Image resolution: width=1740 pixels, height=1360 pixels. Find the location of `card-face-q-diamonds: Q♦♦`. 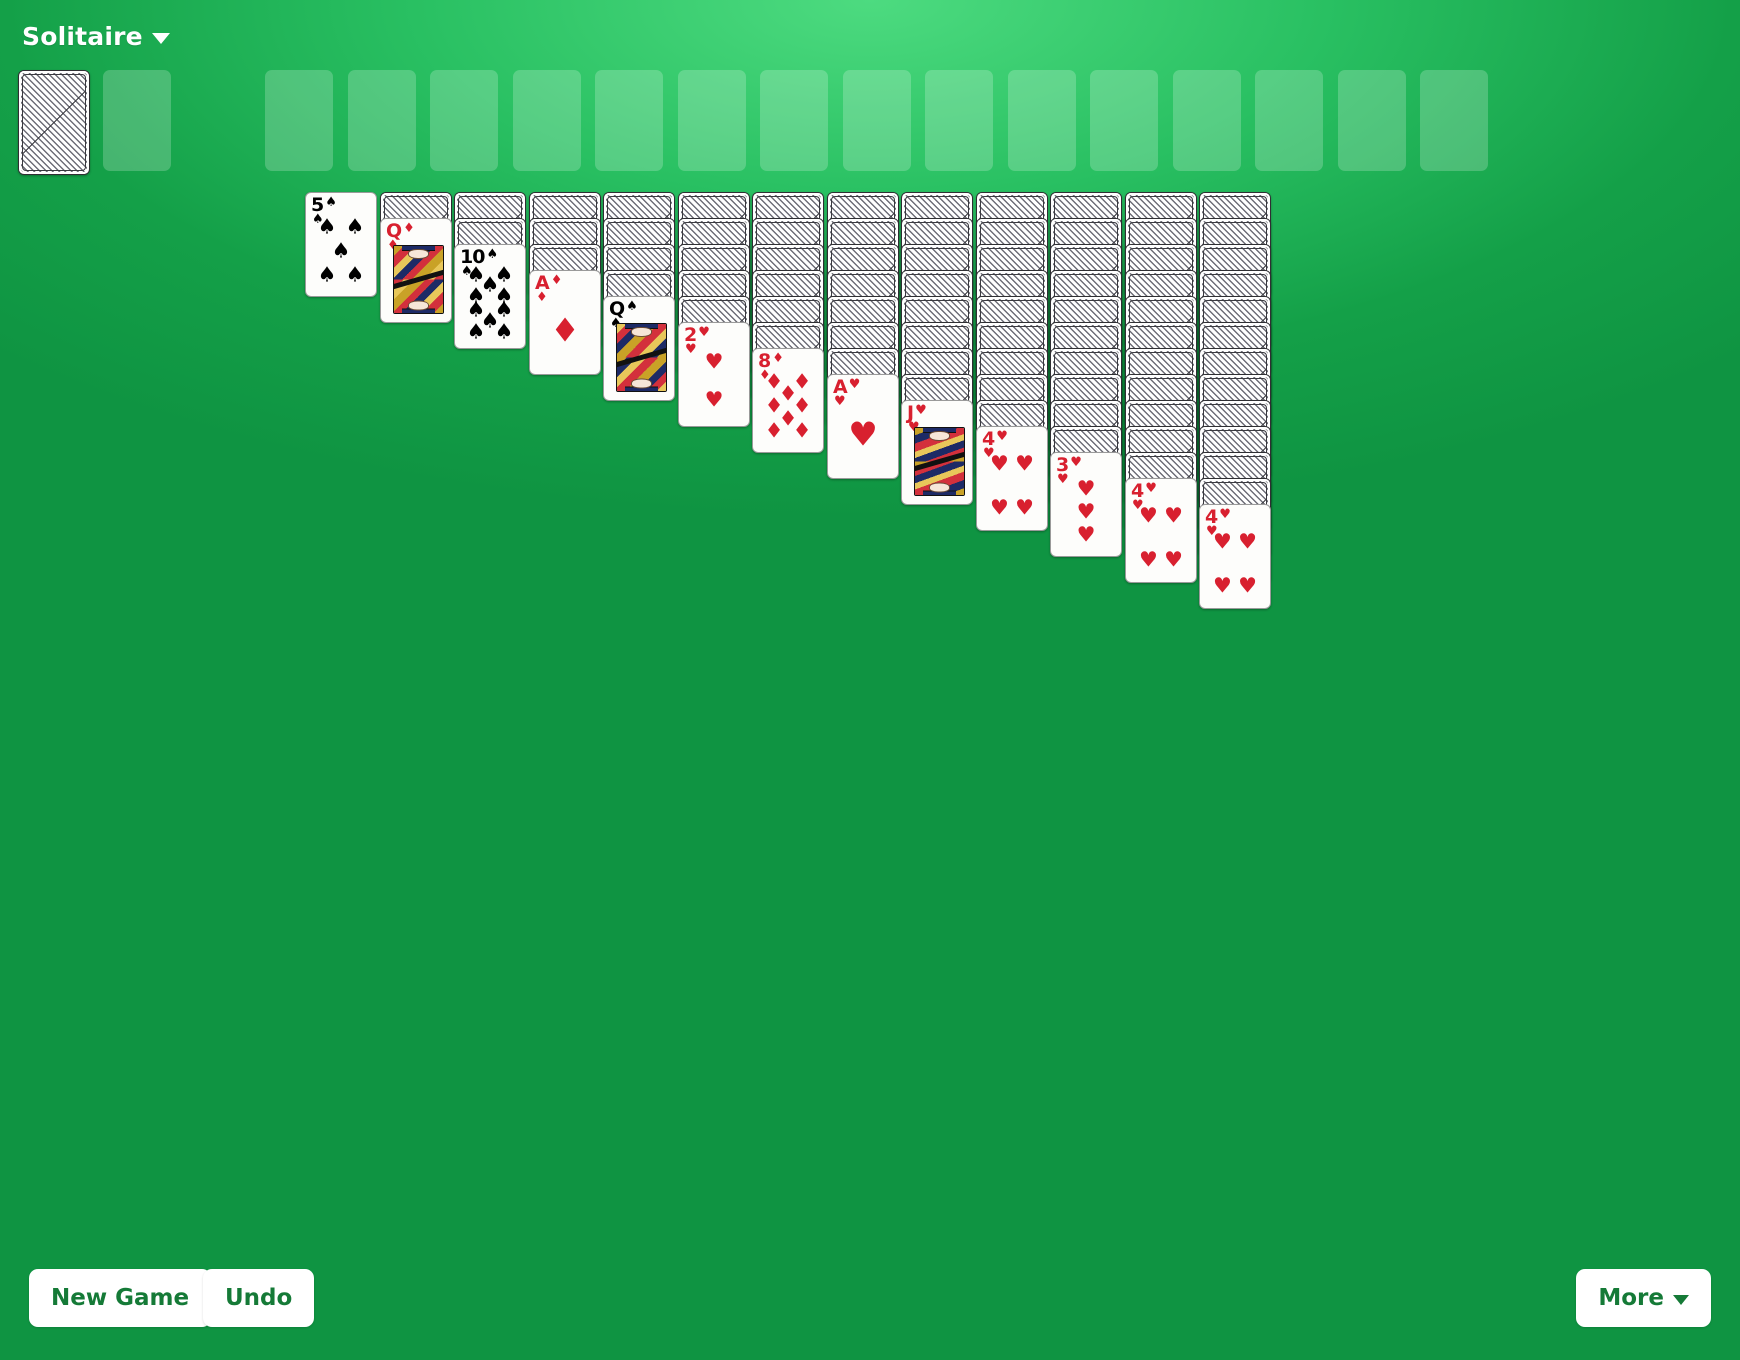

card-face-q-diamonds: Q♦♦ is located at coordinates (416, 270).